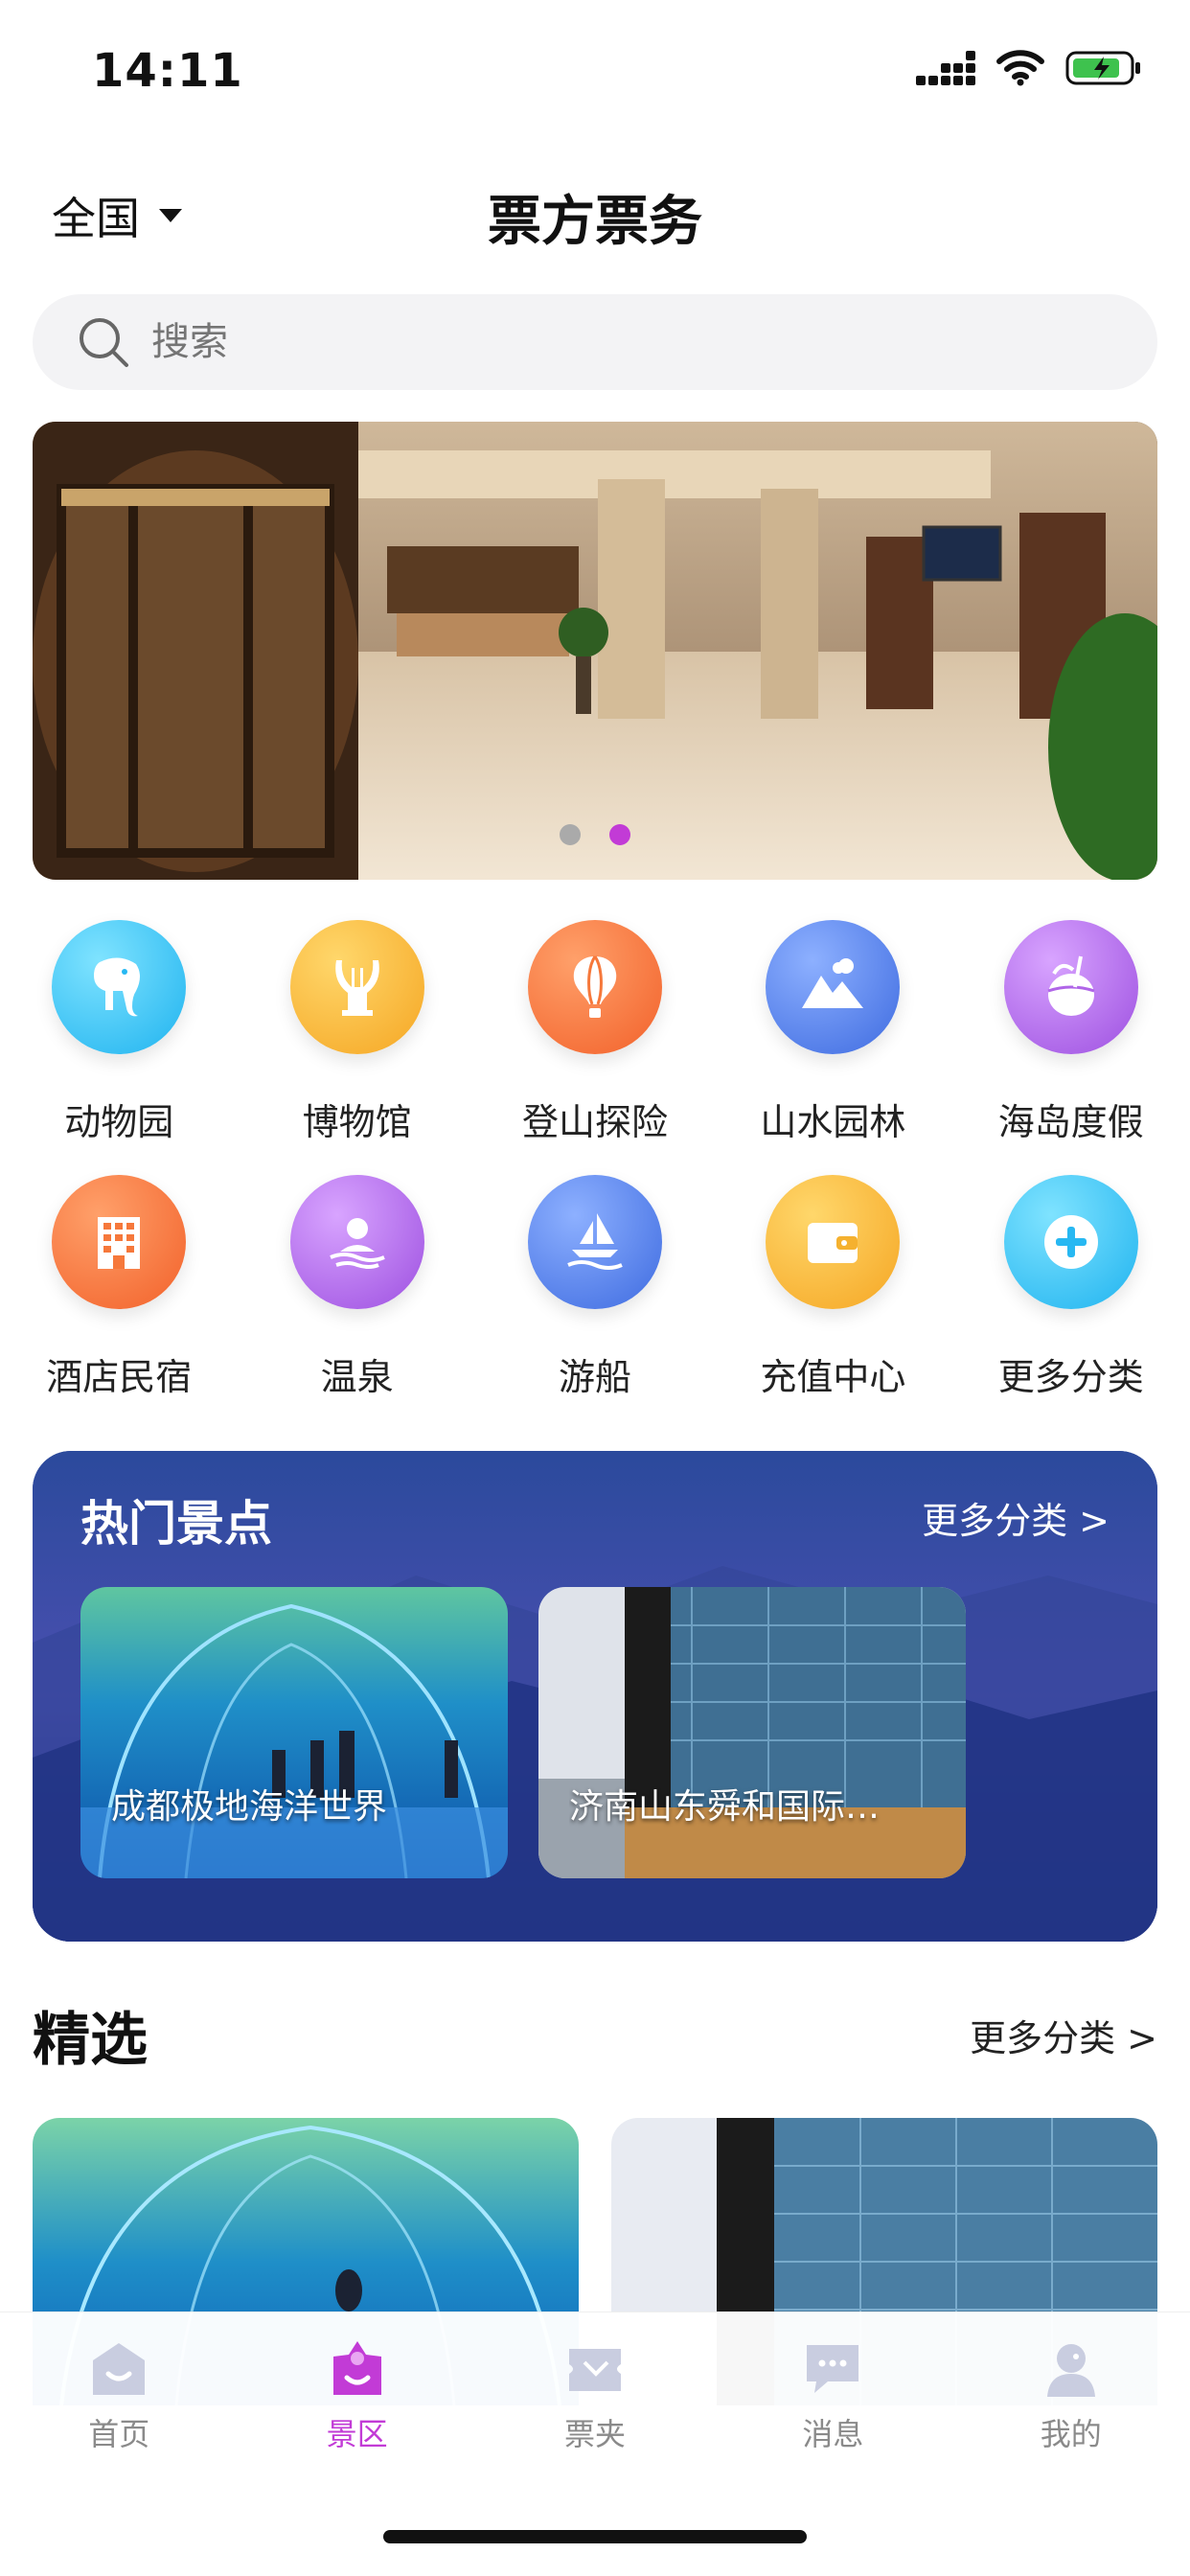 This screenshot has height=2576, width=1190. I want to click on category-hotel: 酒店民宿, so click(119, 1302).